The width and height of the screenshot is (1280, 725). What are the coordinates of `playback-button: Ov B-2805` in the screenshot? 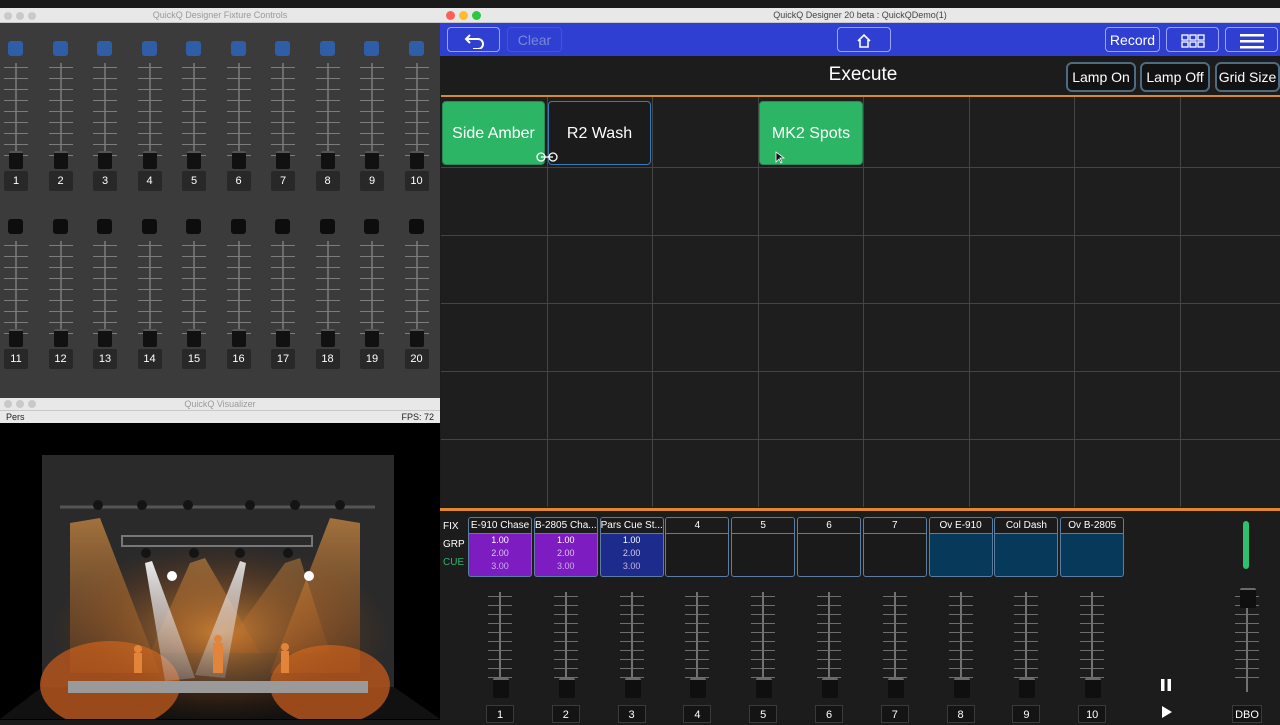 It's located at (1092, 547).